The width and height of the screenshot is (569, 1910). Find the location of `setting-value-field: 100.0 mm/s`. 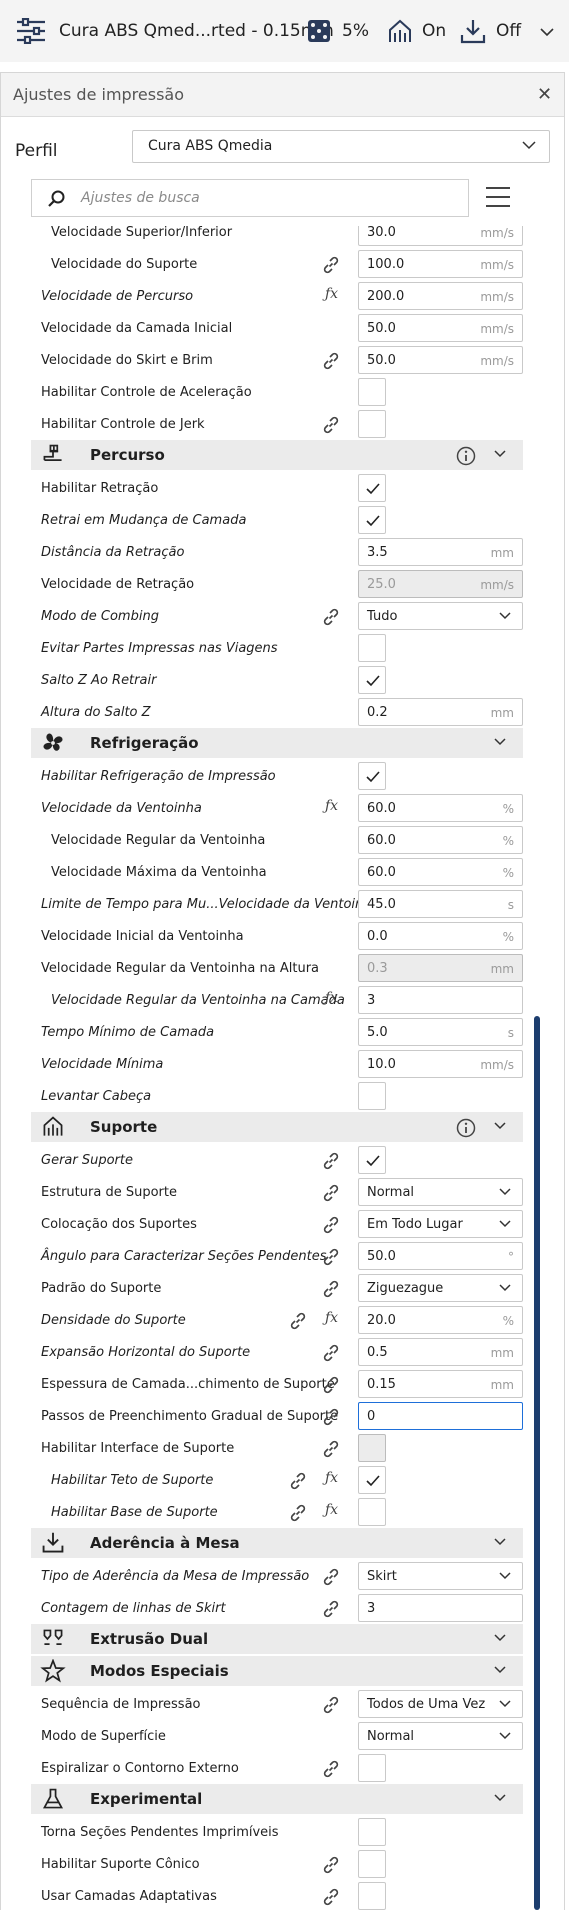

setting-value-field: 100.0 mm/s is located at coordinates (440, 264).